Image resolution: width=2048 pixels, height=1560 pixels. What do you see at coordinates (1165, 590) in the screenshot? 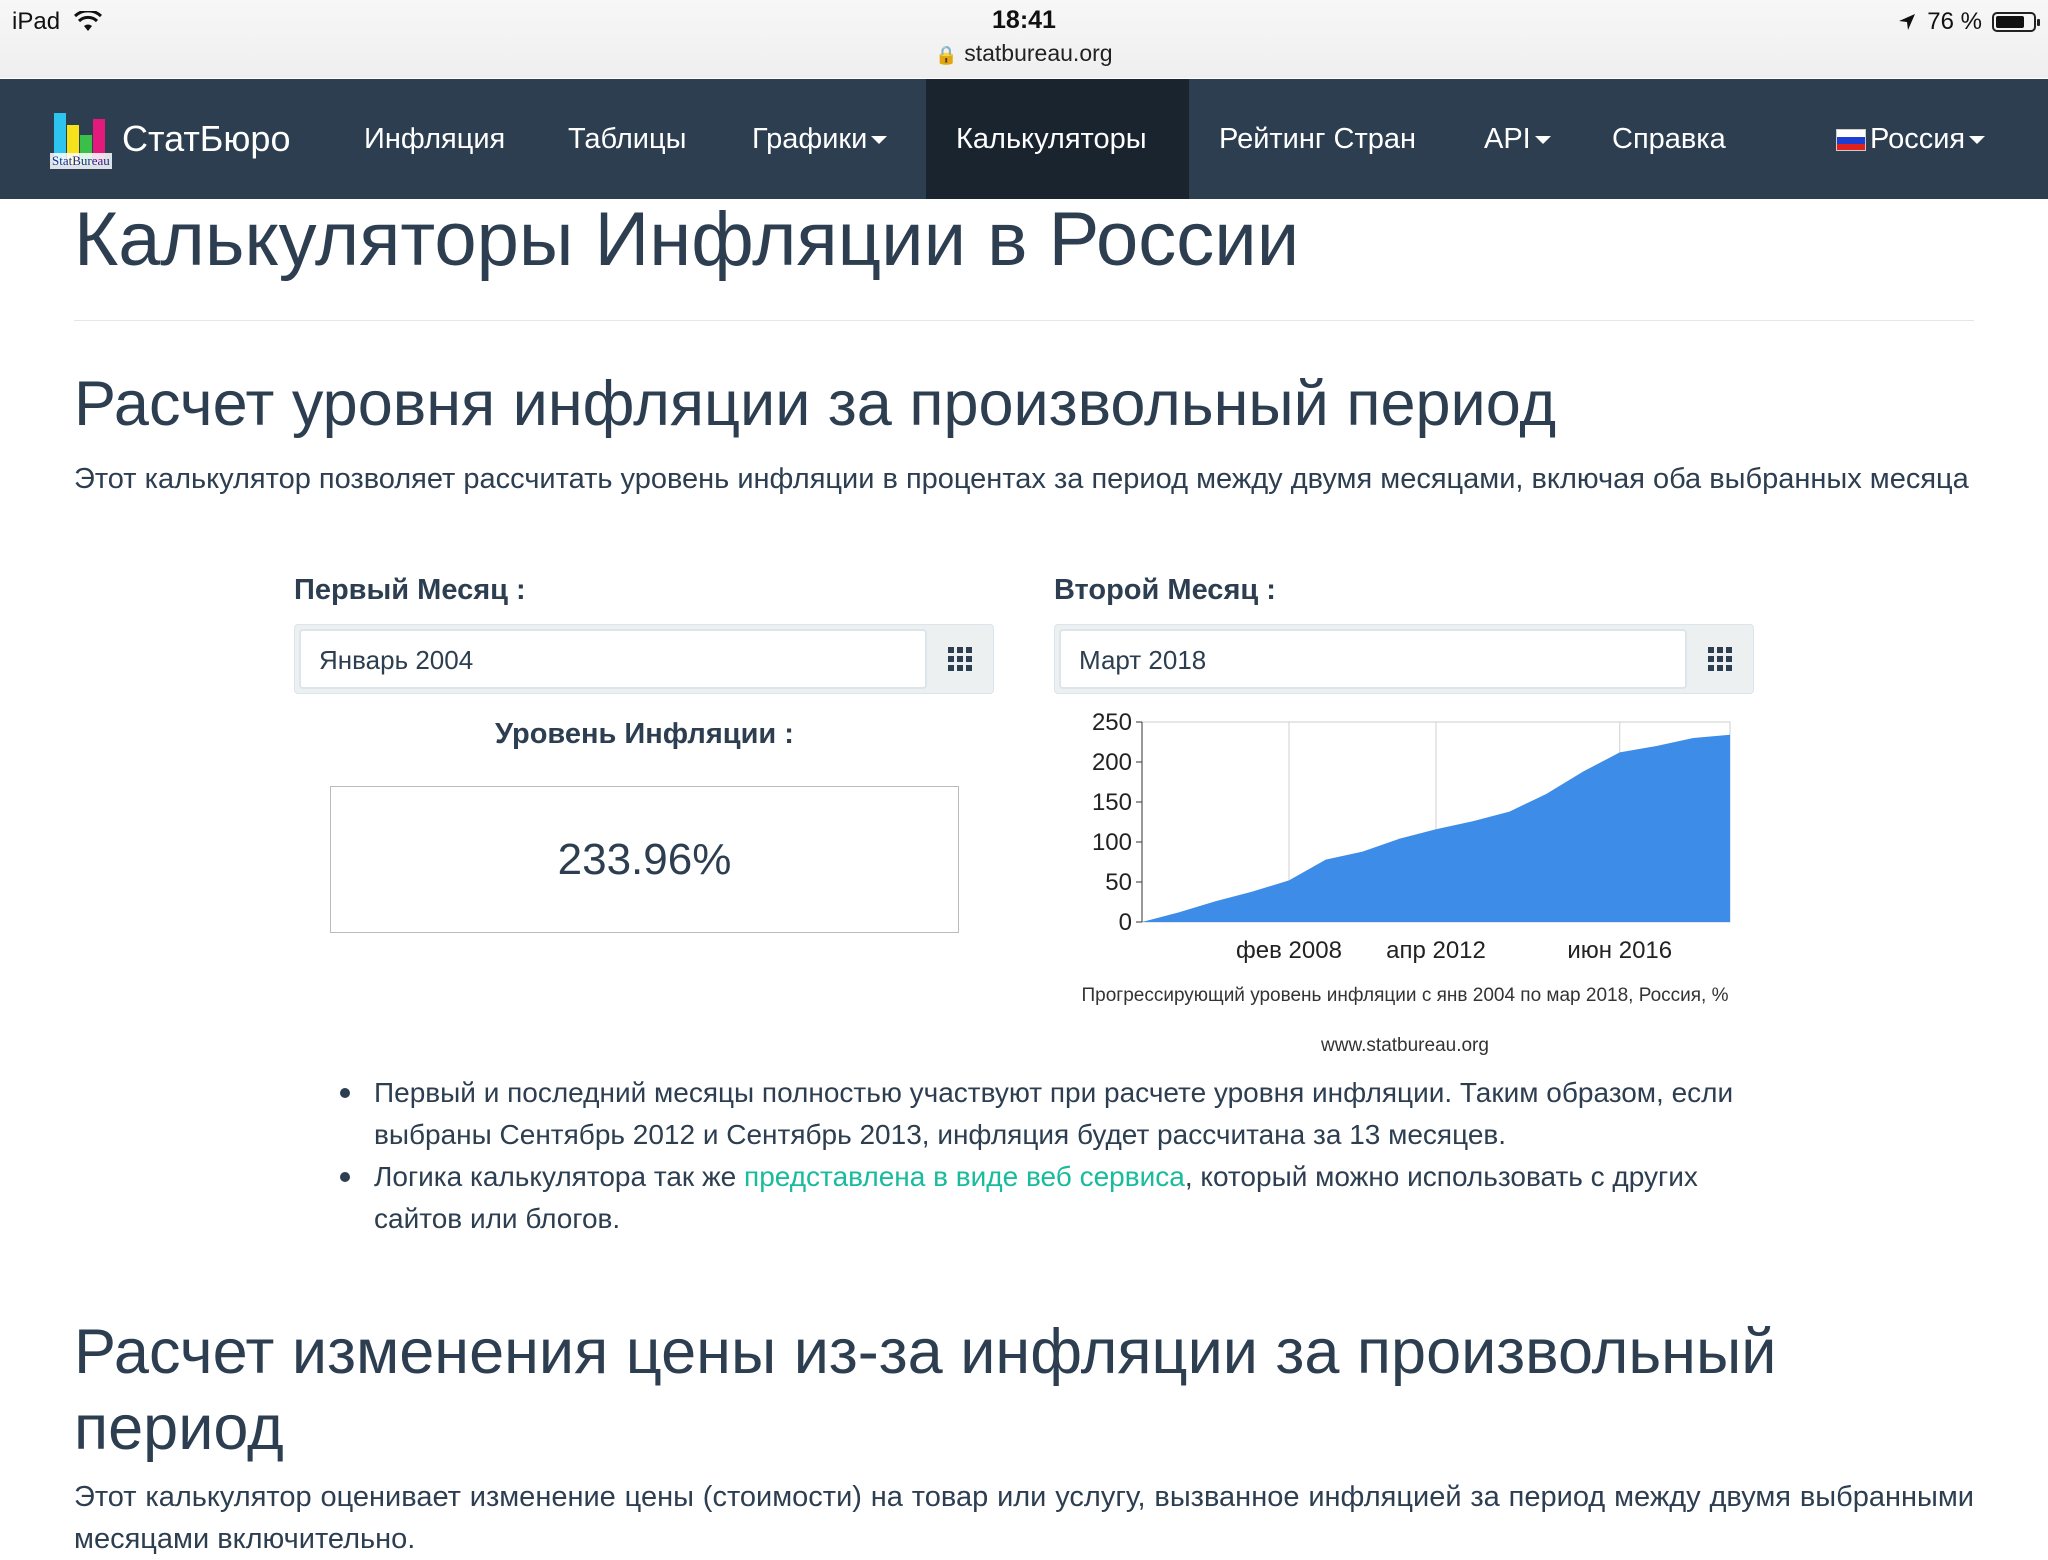
I see `second-month-label: Второй Месяц :` at bounding box center [1165, 590].